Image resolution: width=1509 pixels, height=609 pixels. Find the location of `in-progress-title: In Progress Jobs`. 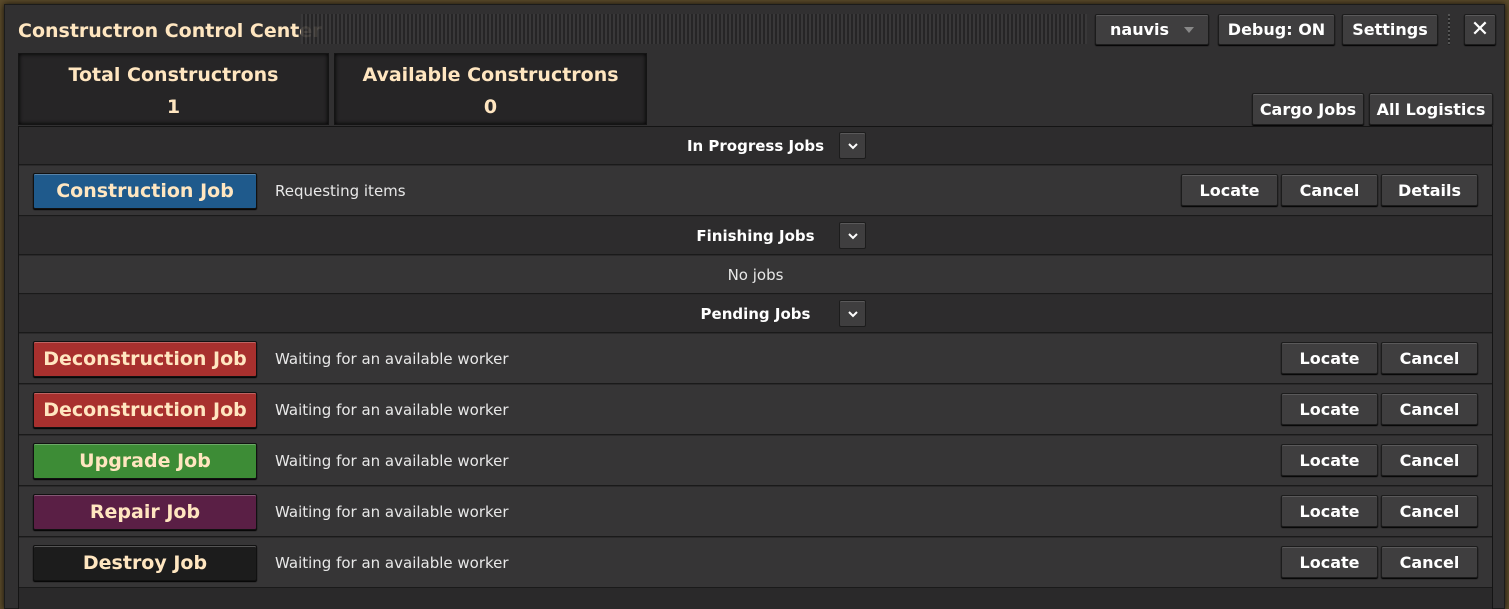

in-progress-title: In Progress Jobs is located at coordinates (755, 146).